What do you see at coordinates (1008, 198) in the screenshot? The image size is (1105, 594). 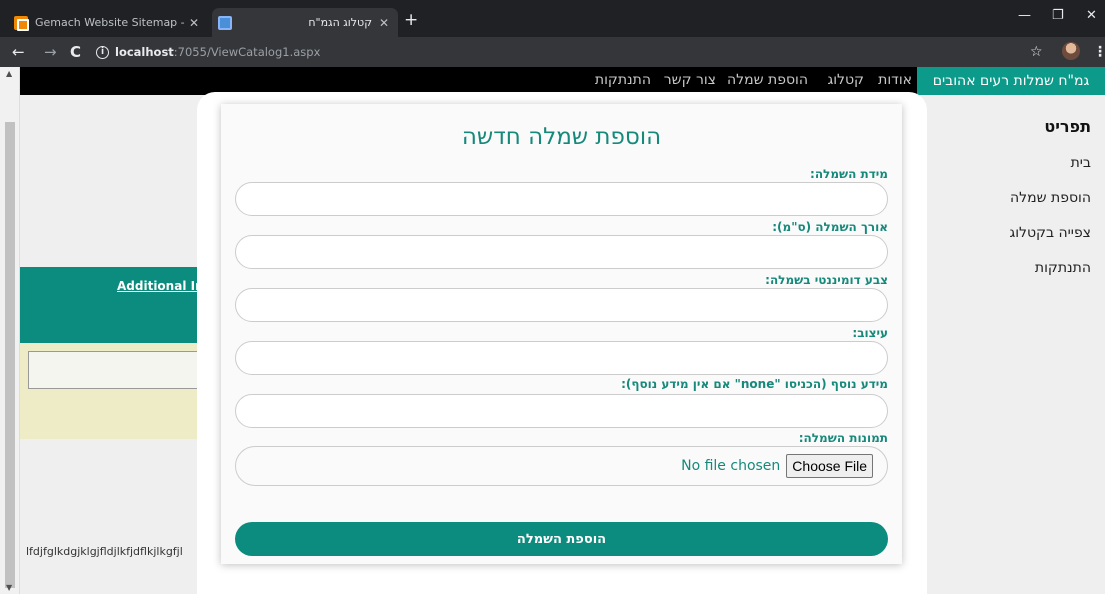 I see `sidebar-item-add-dress: הוספת שמלה` at bounding box center [1008, 198].